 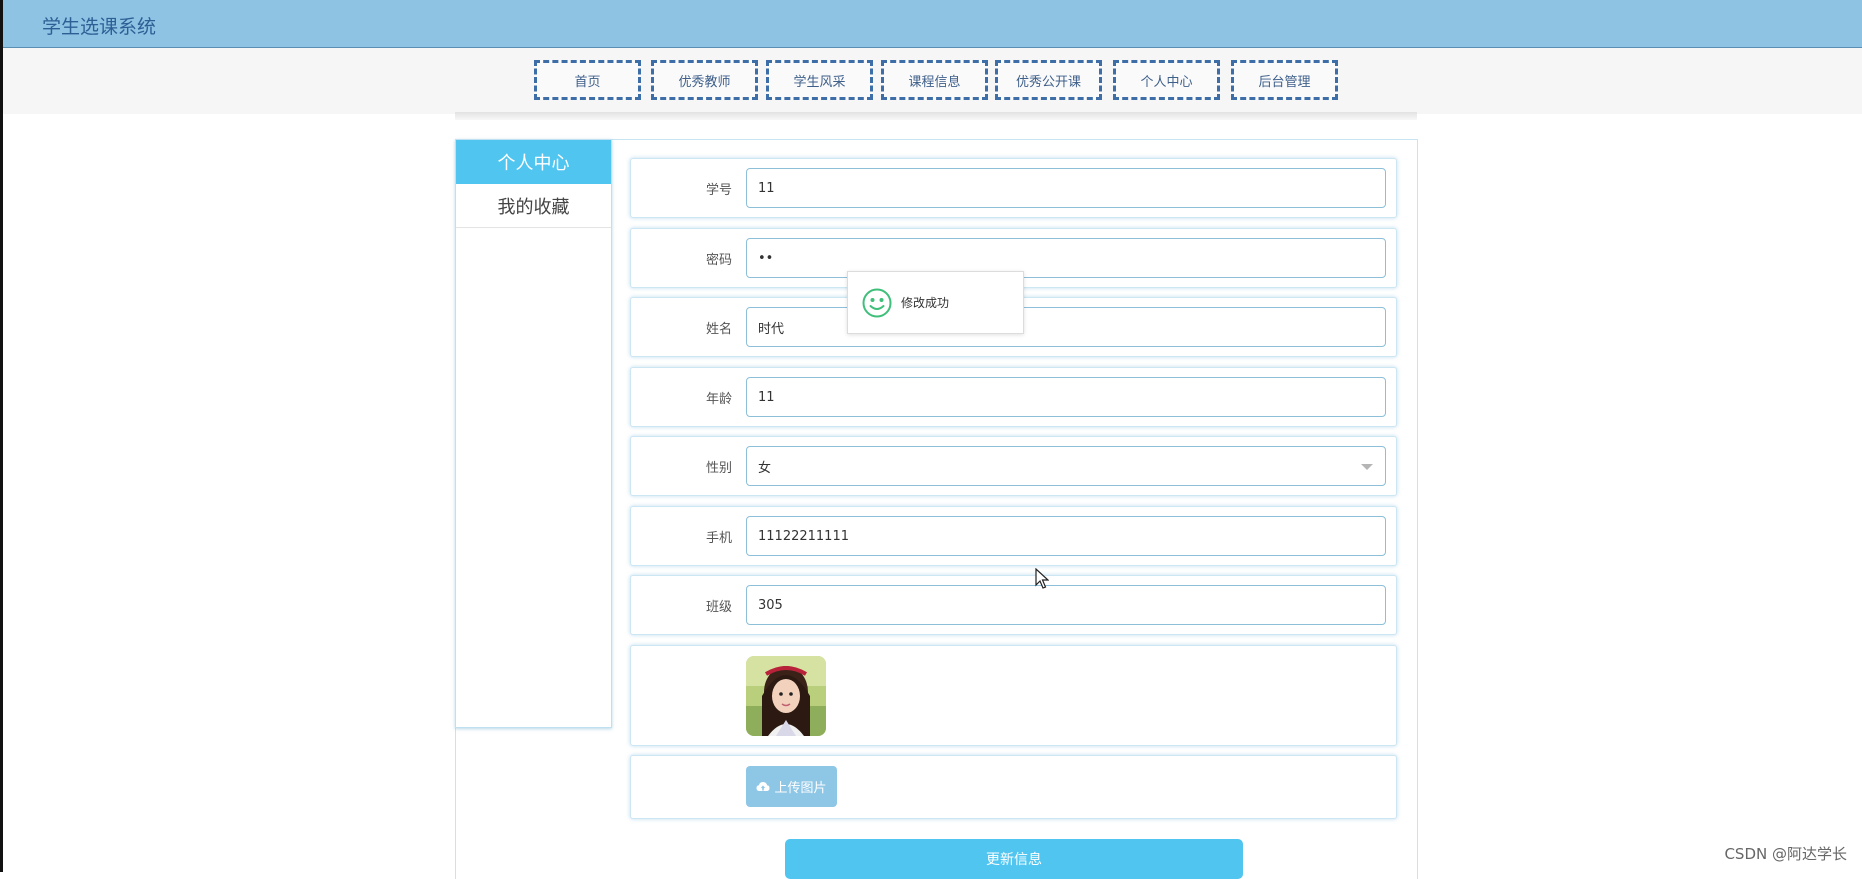 I want to click on watermark: CSDN @阿达学长, so click(x=1785, y=854).